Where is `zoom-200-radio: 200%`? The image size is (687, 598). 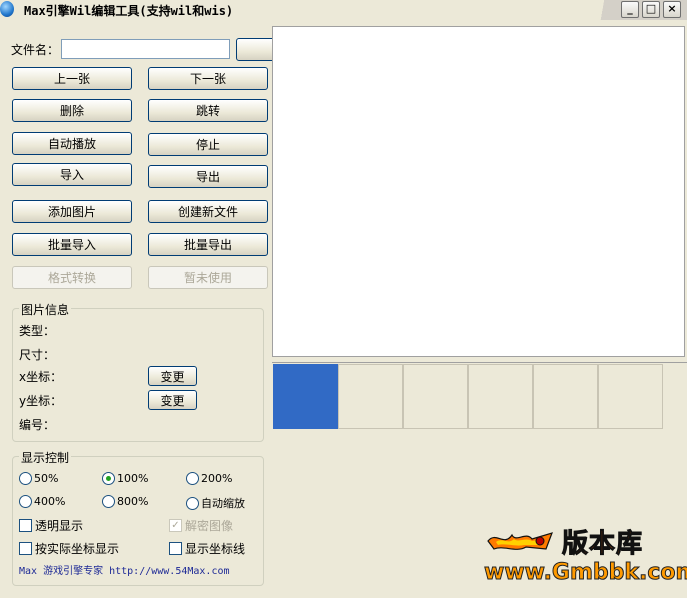
zoom-200-radio: 200% is located at coordinates (209, 478).